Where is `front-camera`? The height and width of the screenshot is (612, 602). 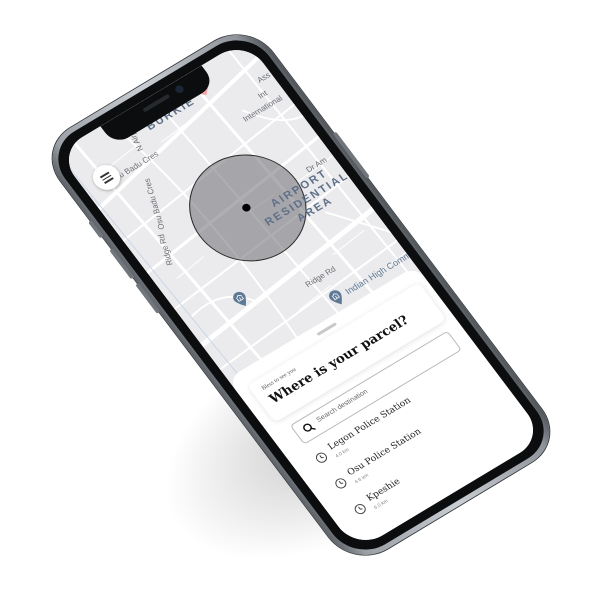
front-camera is located at coordinates (179, 89).